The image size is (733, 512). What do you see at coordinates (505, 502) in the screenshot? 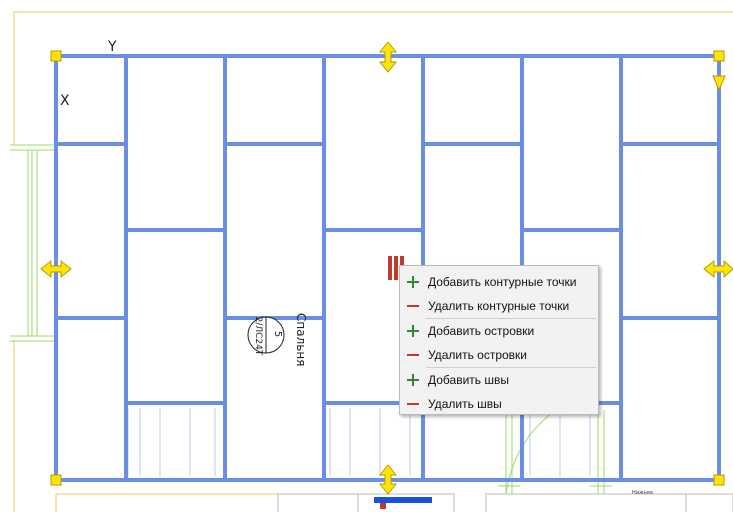
I see `lower-room-outlines-gray` at bounding box center [505, 502].